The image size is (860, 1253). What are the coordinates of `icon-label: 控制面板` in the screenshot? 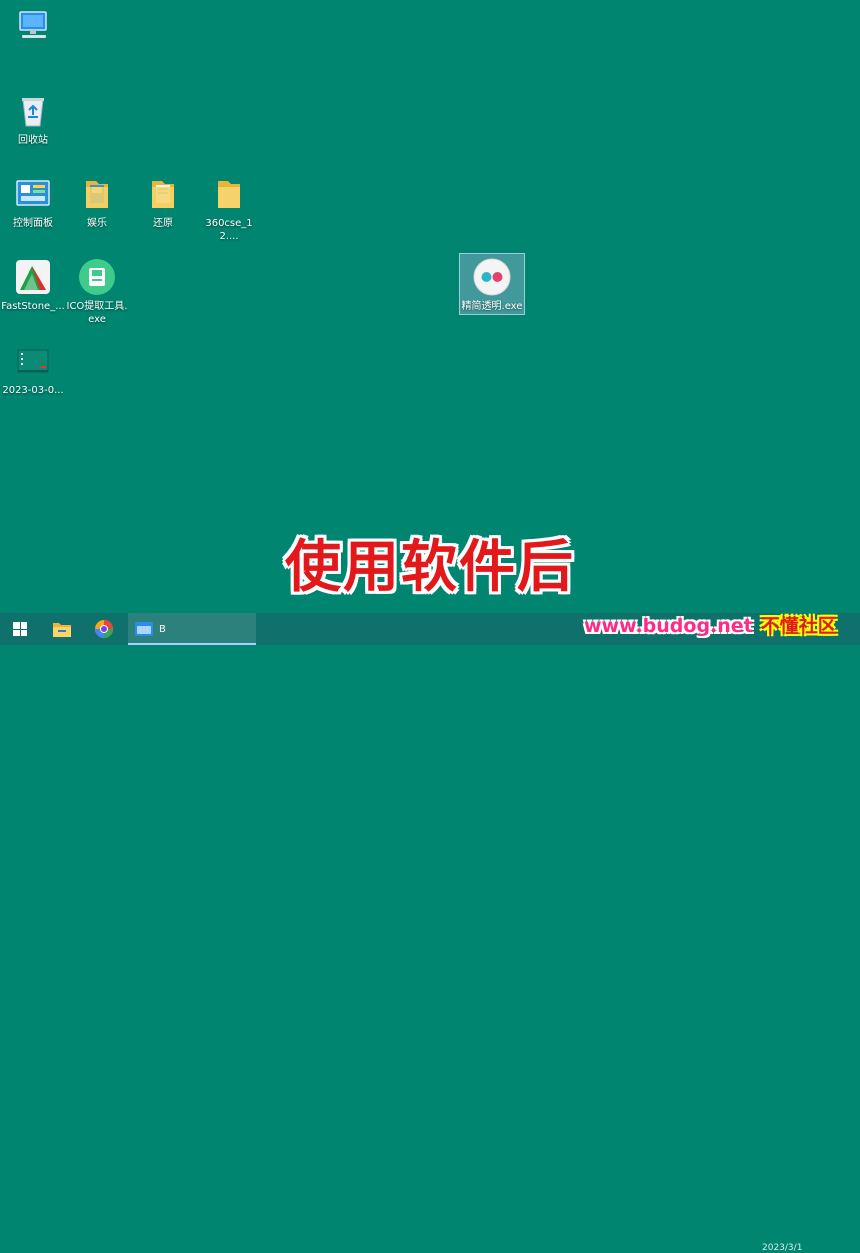 It's located at (33, 223).